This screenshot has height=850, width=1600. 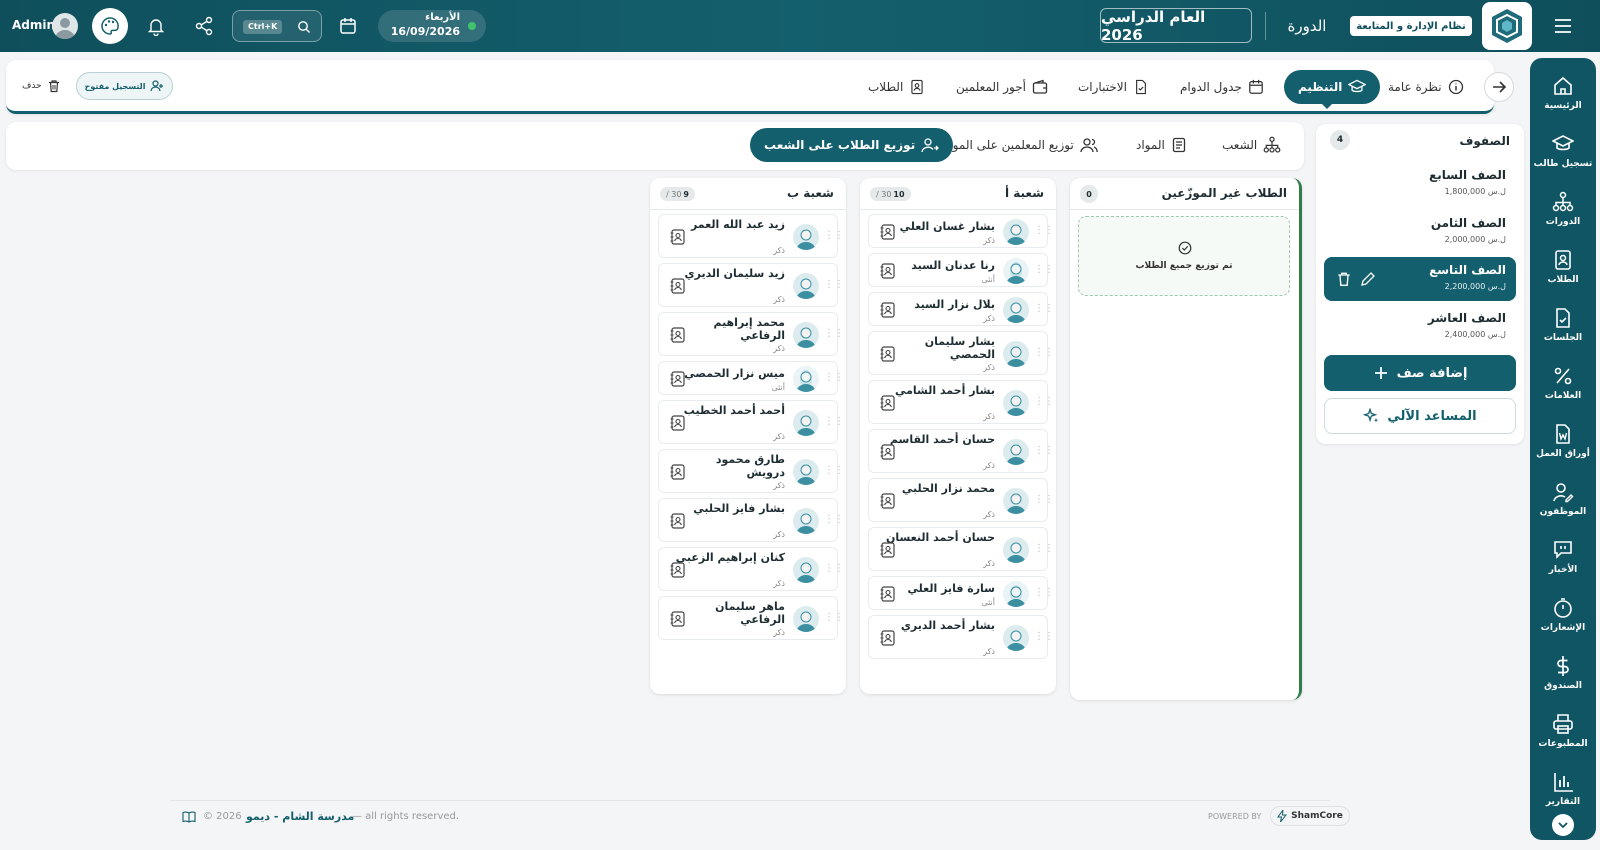 What do you see at coordinates (277, 26) in the screenshot?
I see `search-button: Ctrl+K` at bounding box center [277, 26].